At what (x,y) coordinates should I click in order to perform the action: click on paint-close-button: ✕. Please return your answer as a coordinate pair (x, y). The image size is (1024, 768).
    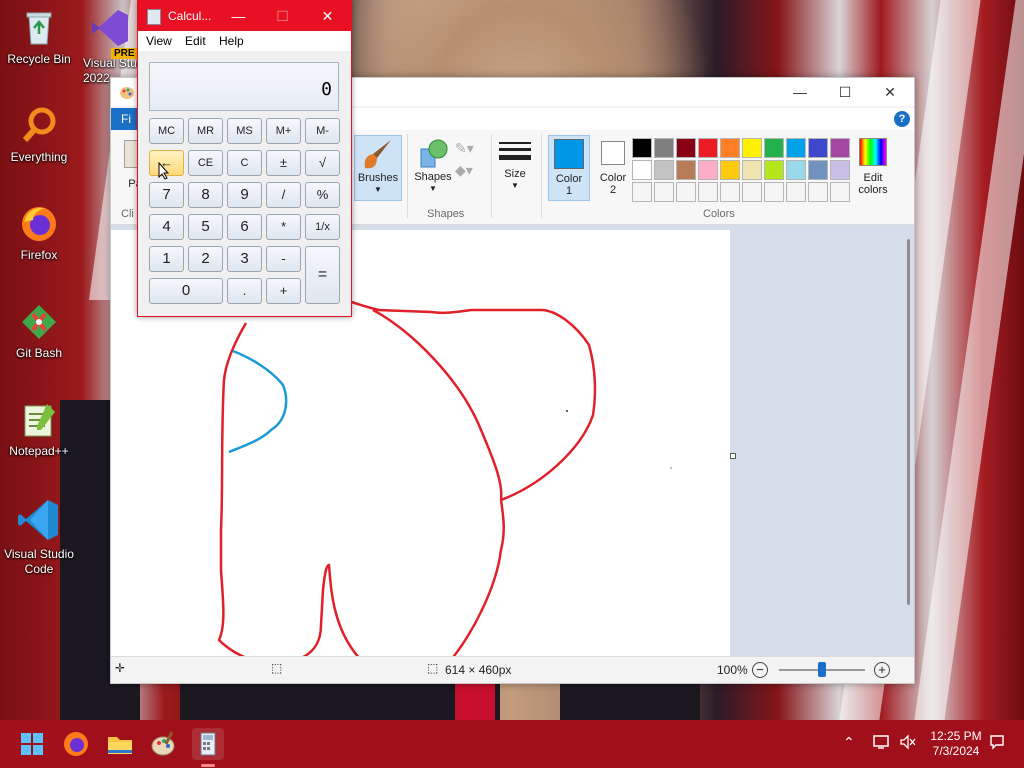
    Looking at the image, I should click on (890, 92).